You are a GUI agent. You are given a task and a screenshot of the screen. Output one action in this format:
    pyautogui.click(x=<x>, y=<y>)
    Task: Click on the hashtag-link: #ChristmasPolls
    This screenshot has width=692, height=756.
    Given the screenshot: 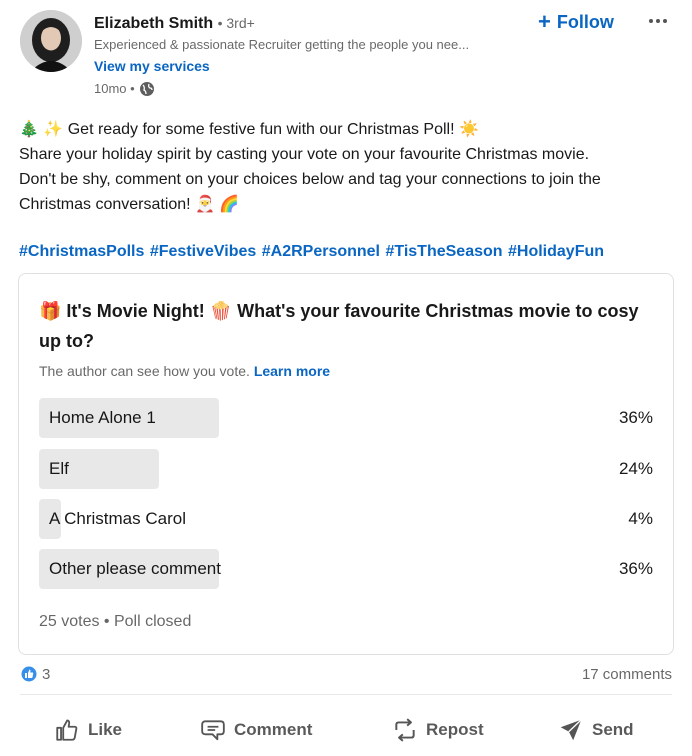 What is the action you would take?
    pyautogui.click(x=81, y=251)
    